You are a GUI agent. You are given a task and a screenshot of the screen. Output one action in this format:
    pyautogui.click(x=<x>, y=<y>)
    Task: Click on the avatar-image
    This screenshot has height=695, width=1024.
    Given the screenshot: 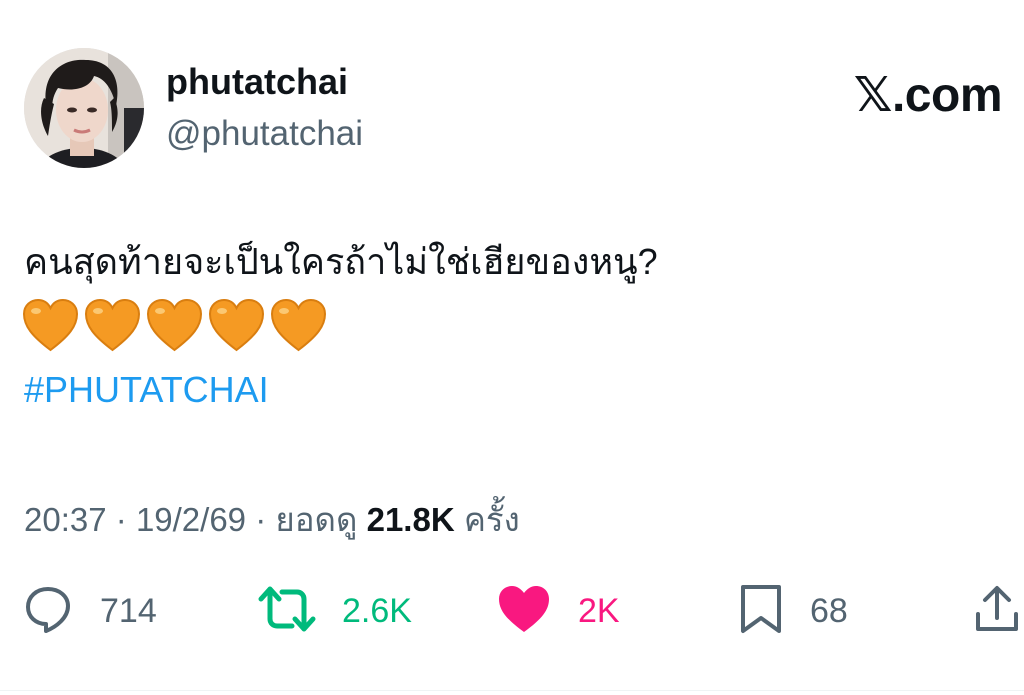 What is the action you would take?
    pyautogui.click(x=84, y=108)
    